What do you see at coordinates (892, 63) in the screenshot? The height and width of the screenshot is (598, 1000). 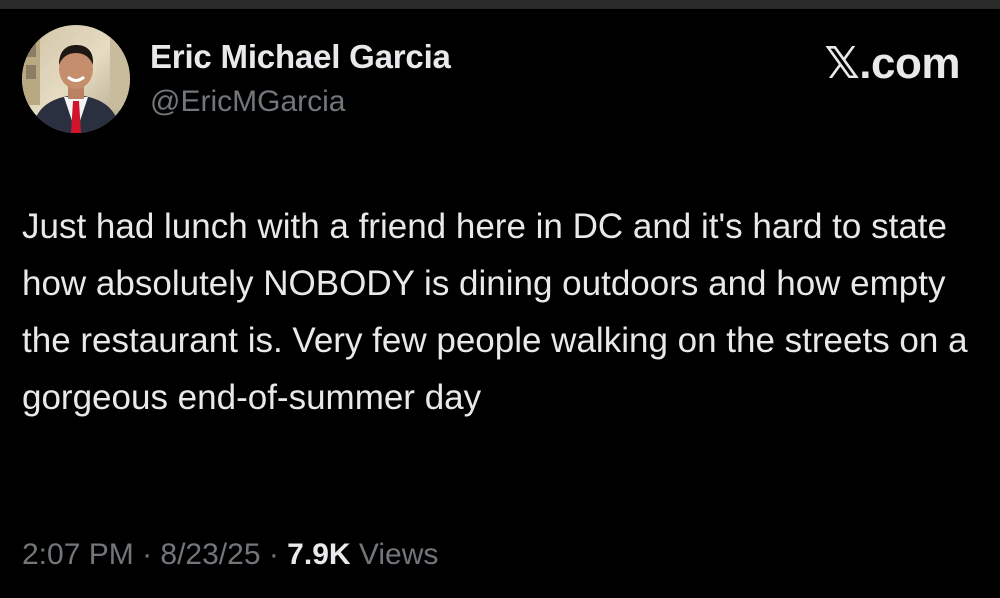 I see `x-logo-link: 𝕏.com` at bounding box center [892, 63].